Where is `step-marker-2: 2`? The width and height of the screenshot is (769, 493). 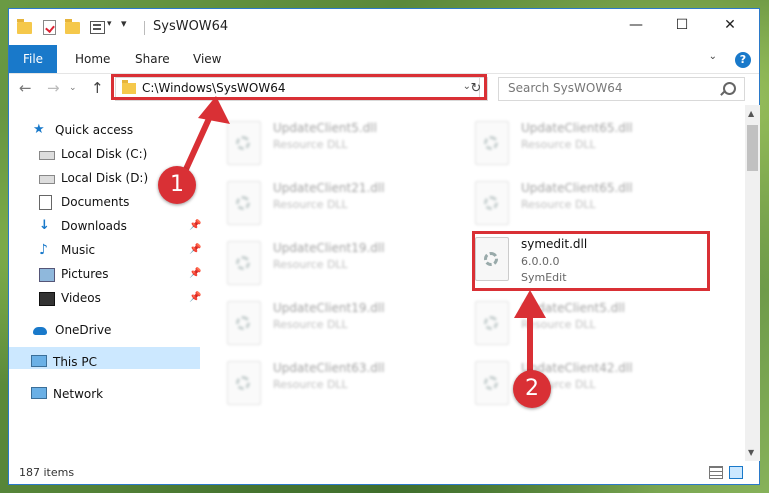 step-marker-2: 2 is located at coordinates (532, 389).